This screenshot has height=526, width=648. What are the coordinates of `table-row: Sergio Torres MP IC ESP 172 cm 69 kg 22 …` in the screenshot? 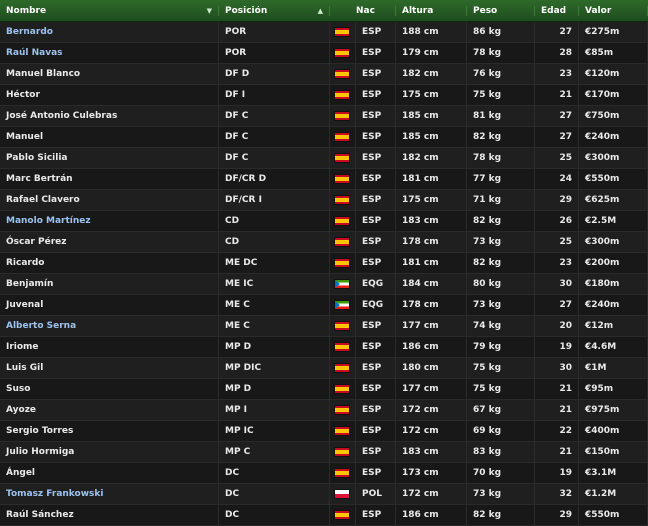 It's located at (324, 431).